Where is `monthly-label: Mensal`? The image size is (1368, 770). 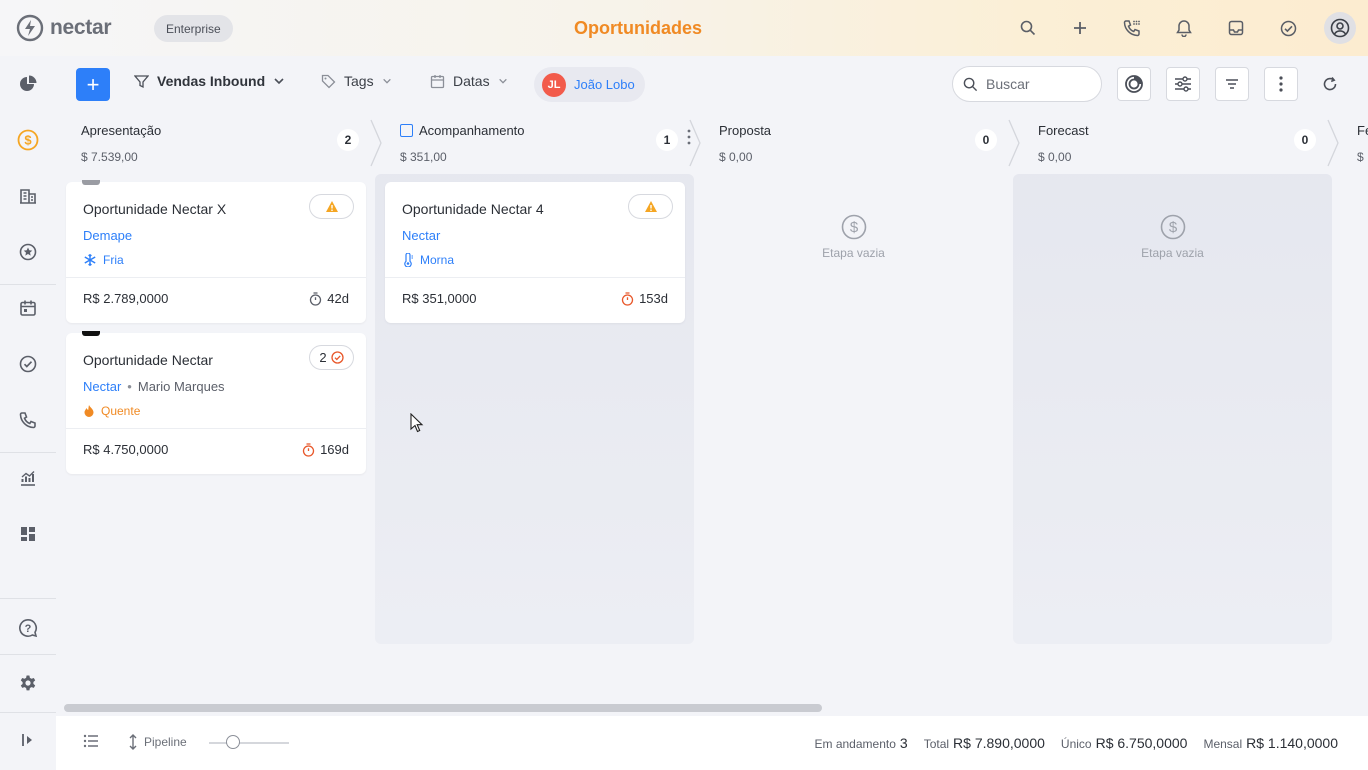
monthly-label: Mensal is located at coordinates (1223, 744).